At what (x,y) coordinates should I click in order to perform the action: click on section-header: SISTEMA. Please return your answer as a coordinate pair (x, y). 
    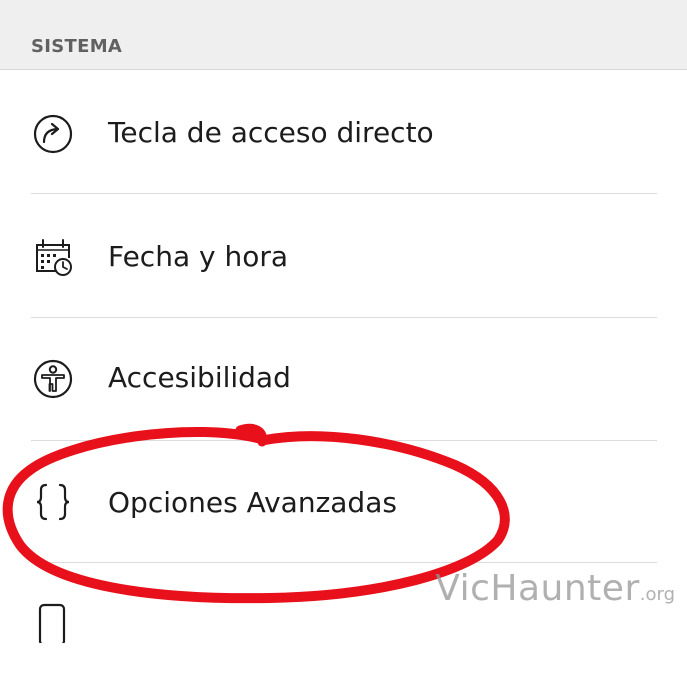
    Looking at the image, I should click on (343, 35).